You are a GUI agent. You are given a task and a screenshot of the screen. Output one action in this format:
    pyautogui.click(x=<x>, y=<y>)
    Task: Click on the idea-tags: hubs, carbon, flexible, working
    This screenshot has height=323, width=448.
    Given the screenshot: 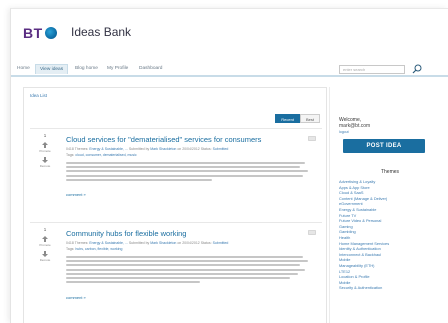 What is the action you would take?
    pyautogui.click(x=98, y=249)
    